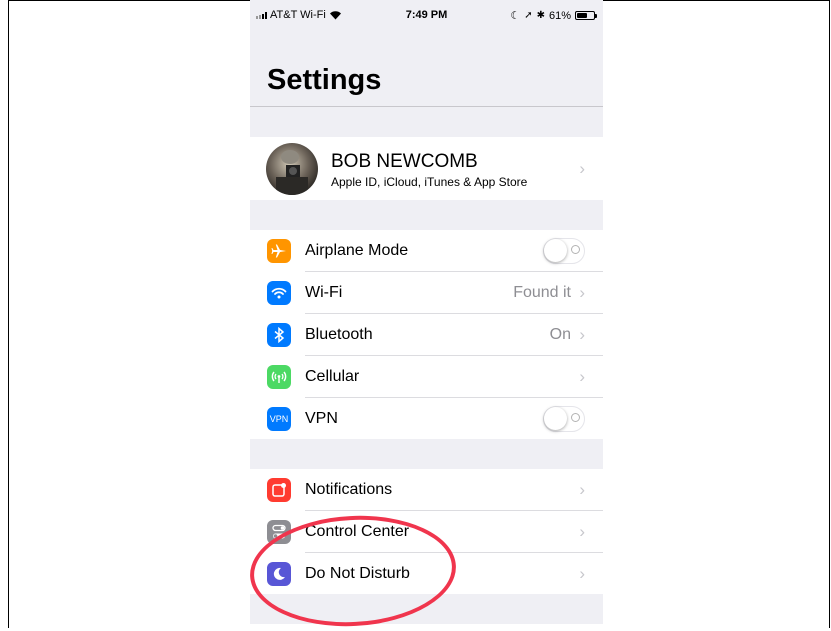 This screenshot has width=831, height=631. I want to click on row-label: Notifications, so click(349, 489).